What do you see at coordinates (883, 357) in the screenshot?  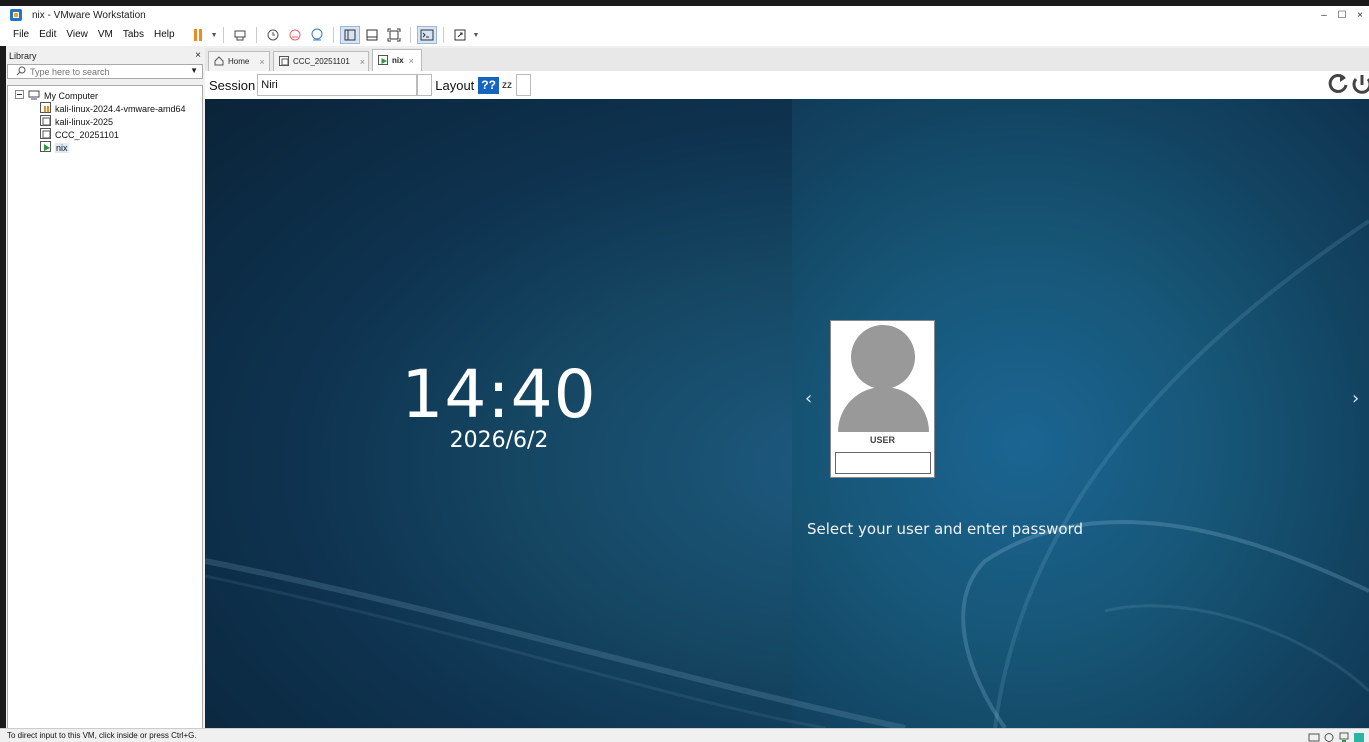 I see `avatar-head` at bounding box center [883, 357].